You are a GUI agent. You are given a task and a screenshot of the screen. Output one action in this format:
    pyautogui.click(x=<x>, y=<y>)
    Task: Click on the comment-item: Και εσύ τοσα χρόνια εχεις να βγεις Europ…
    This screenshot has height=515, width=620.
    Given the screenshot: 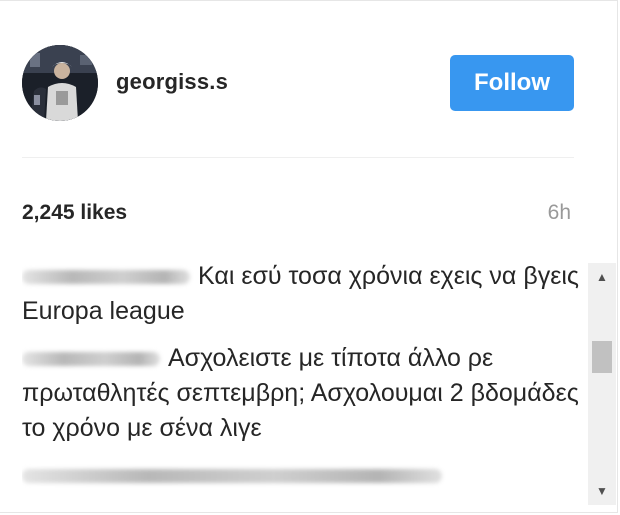 What is the action you would take?
    pyautogui.click(x=304, y=294)
    